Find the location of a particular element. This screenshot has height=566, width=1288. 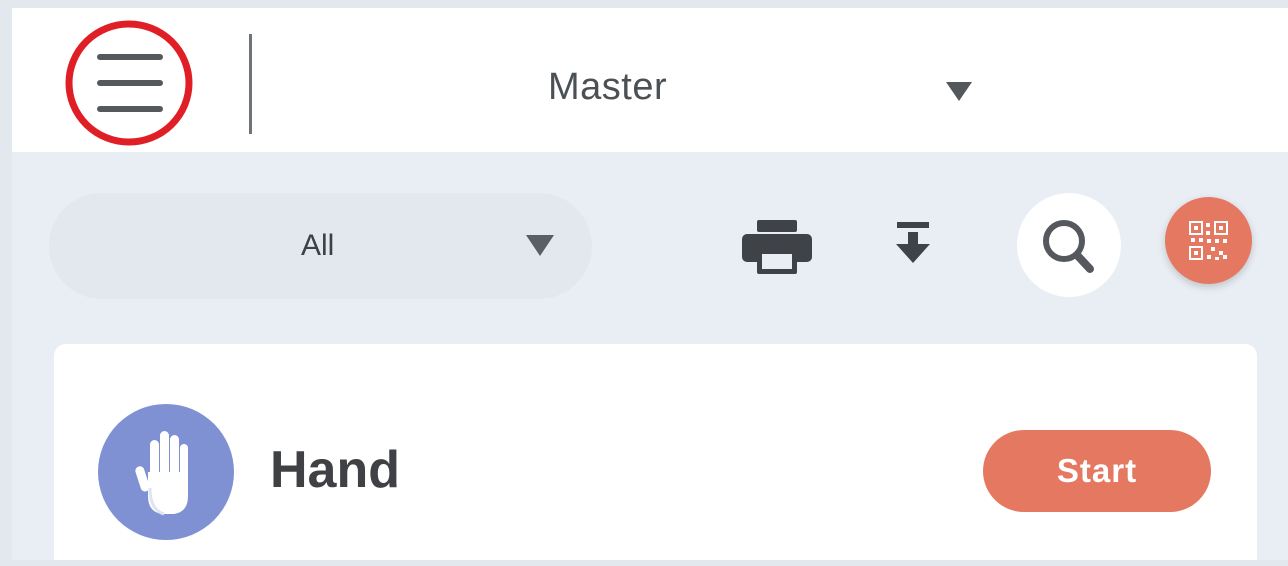

print-button is located at coordinates (777, 247).